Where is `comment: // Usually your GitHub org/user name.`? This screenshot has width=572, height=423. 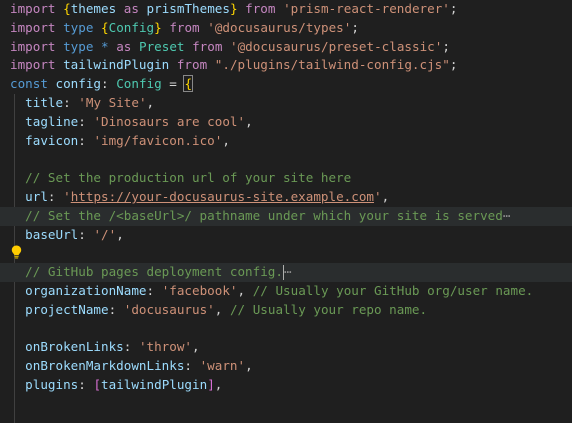 comment: // Usually your GitHub org/user name. is located at coordinates (393, 290).